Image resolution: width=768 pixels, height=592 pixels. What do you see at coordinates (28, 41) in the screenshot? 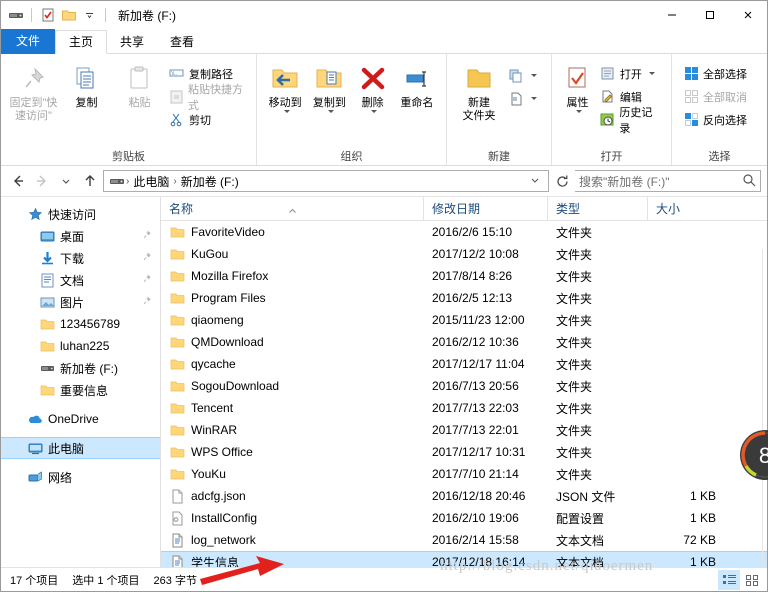
I see `tab-file: 文件` at bounding box center [28, 41].